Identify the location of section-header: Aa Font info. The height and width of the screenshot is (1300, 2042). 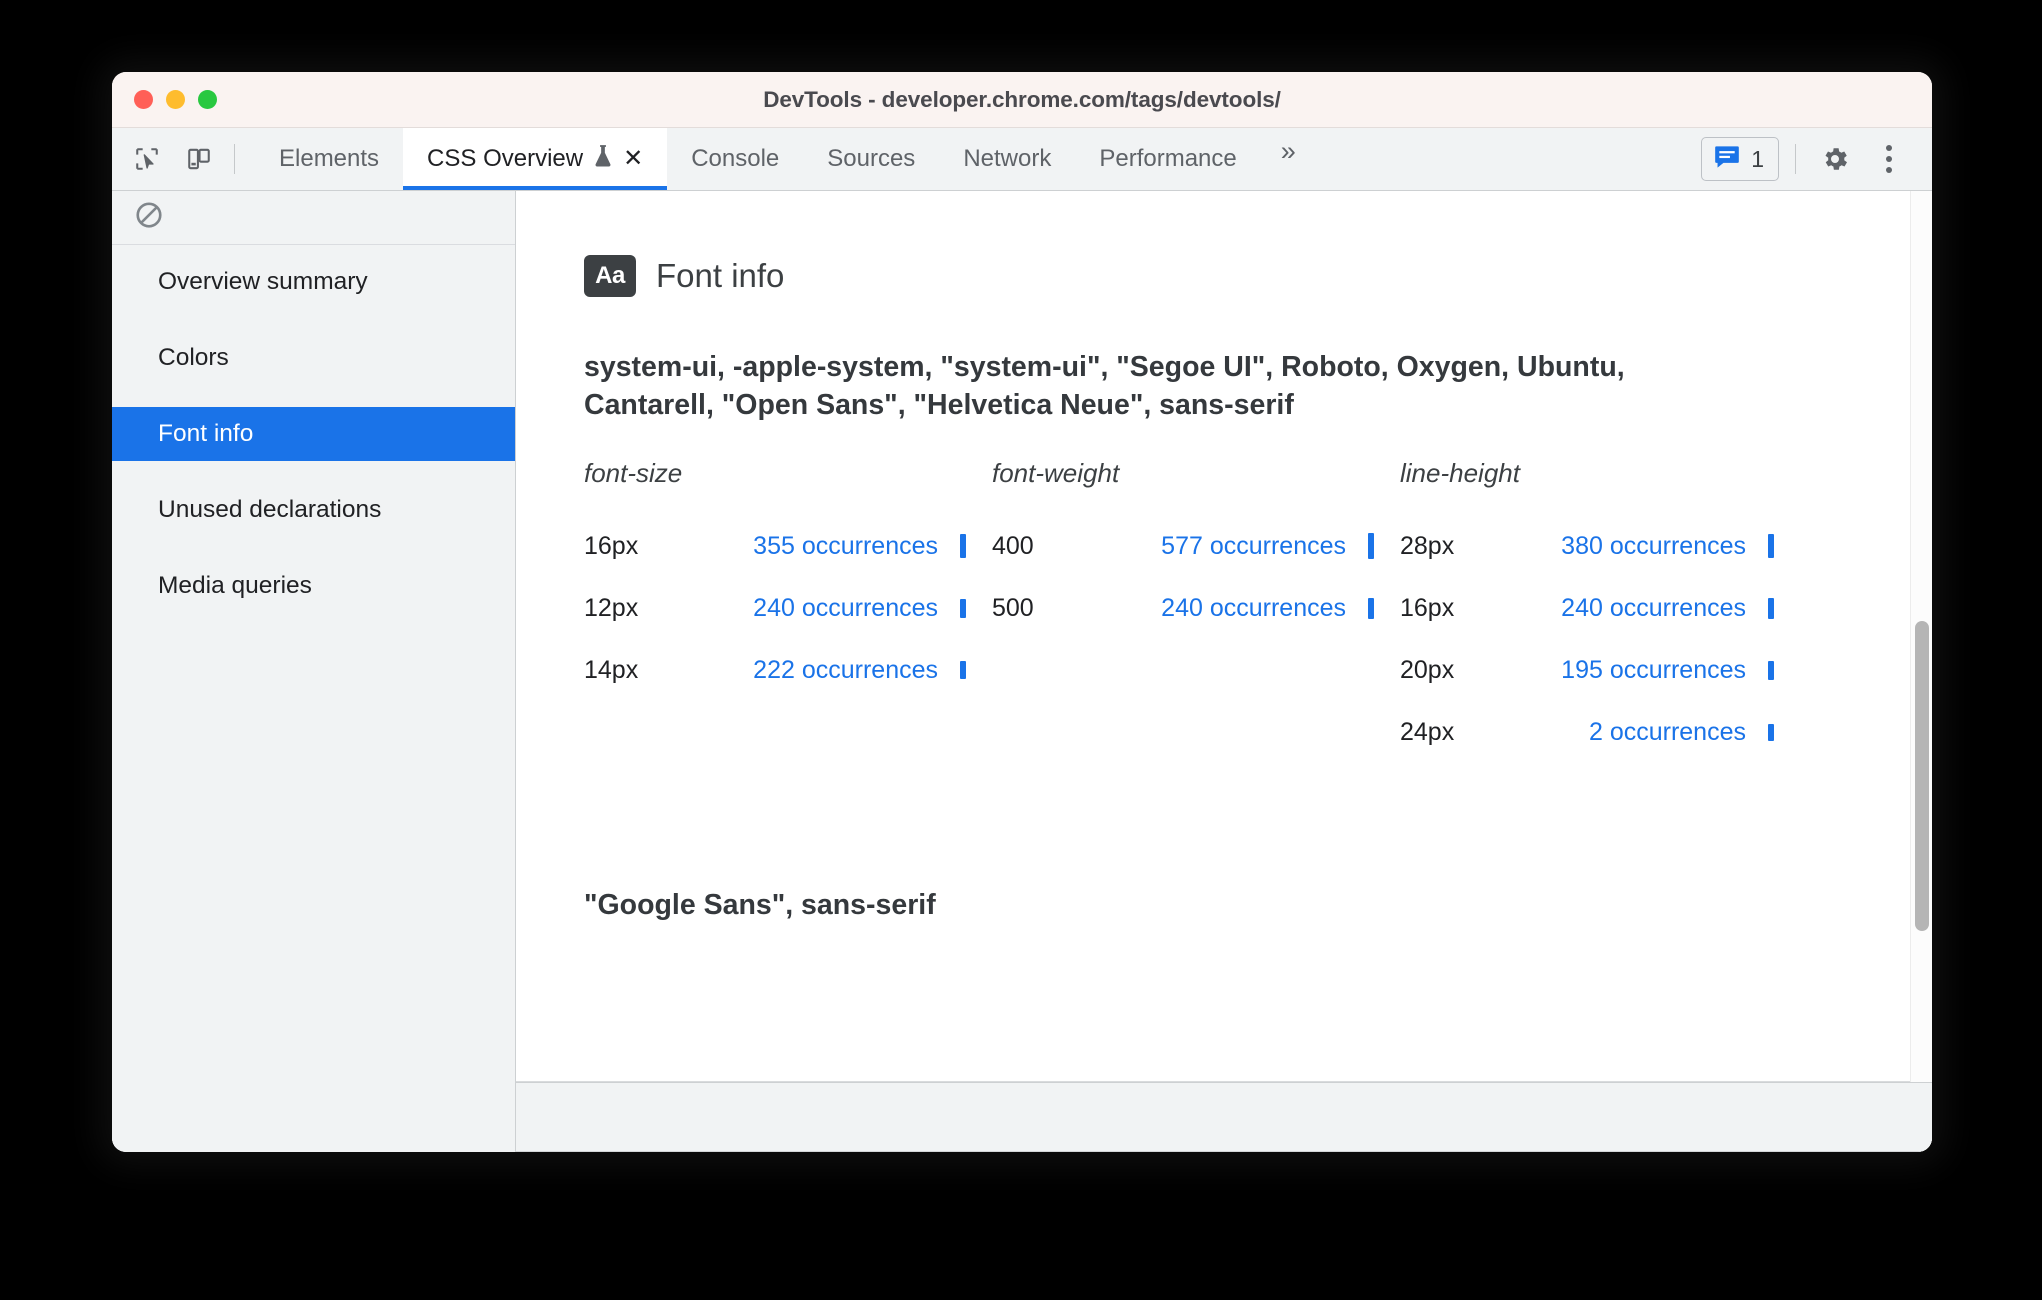
(1258, 276).